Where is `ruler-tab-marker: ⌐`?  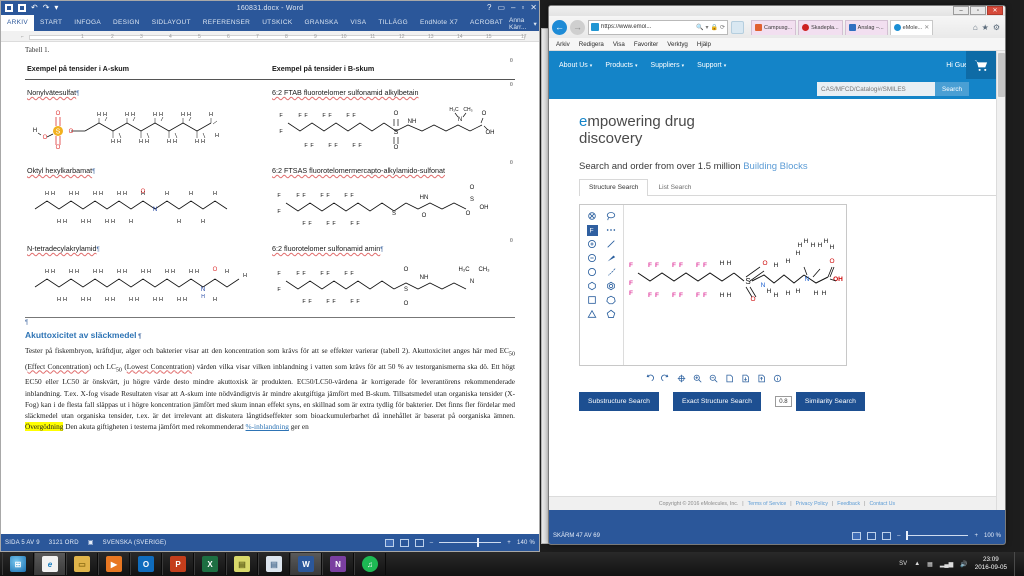 ruler-tab-marker: ⌐ is located at coordinates (22, 37).